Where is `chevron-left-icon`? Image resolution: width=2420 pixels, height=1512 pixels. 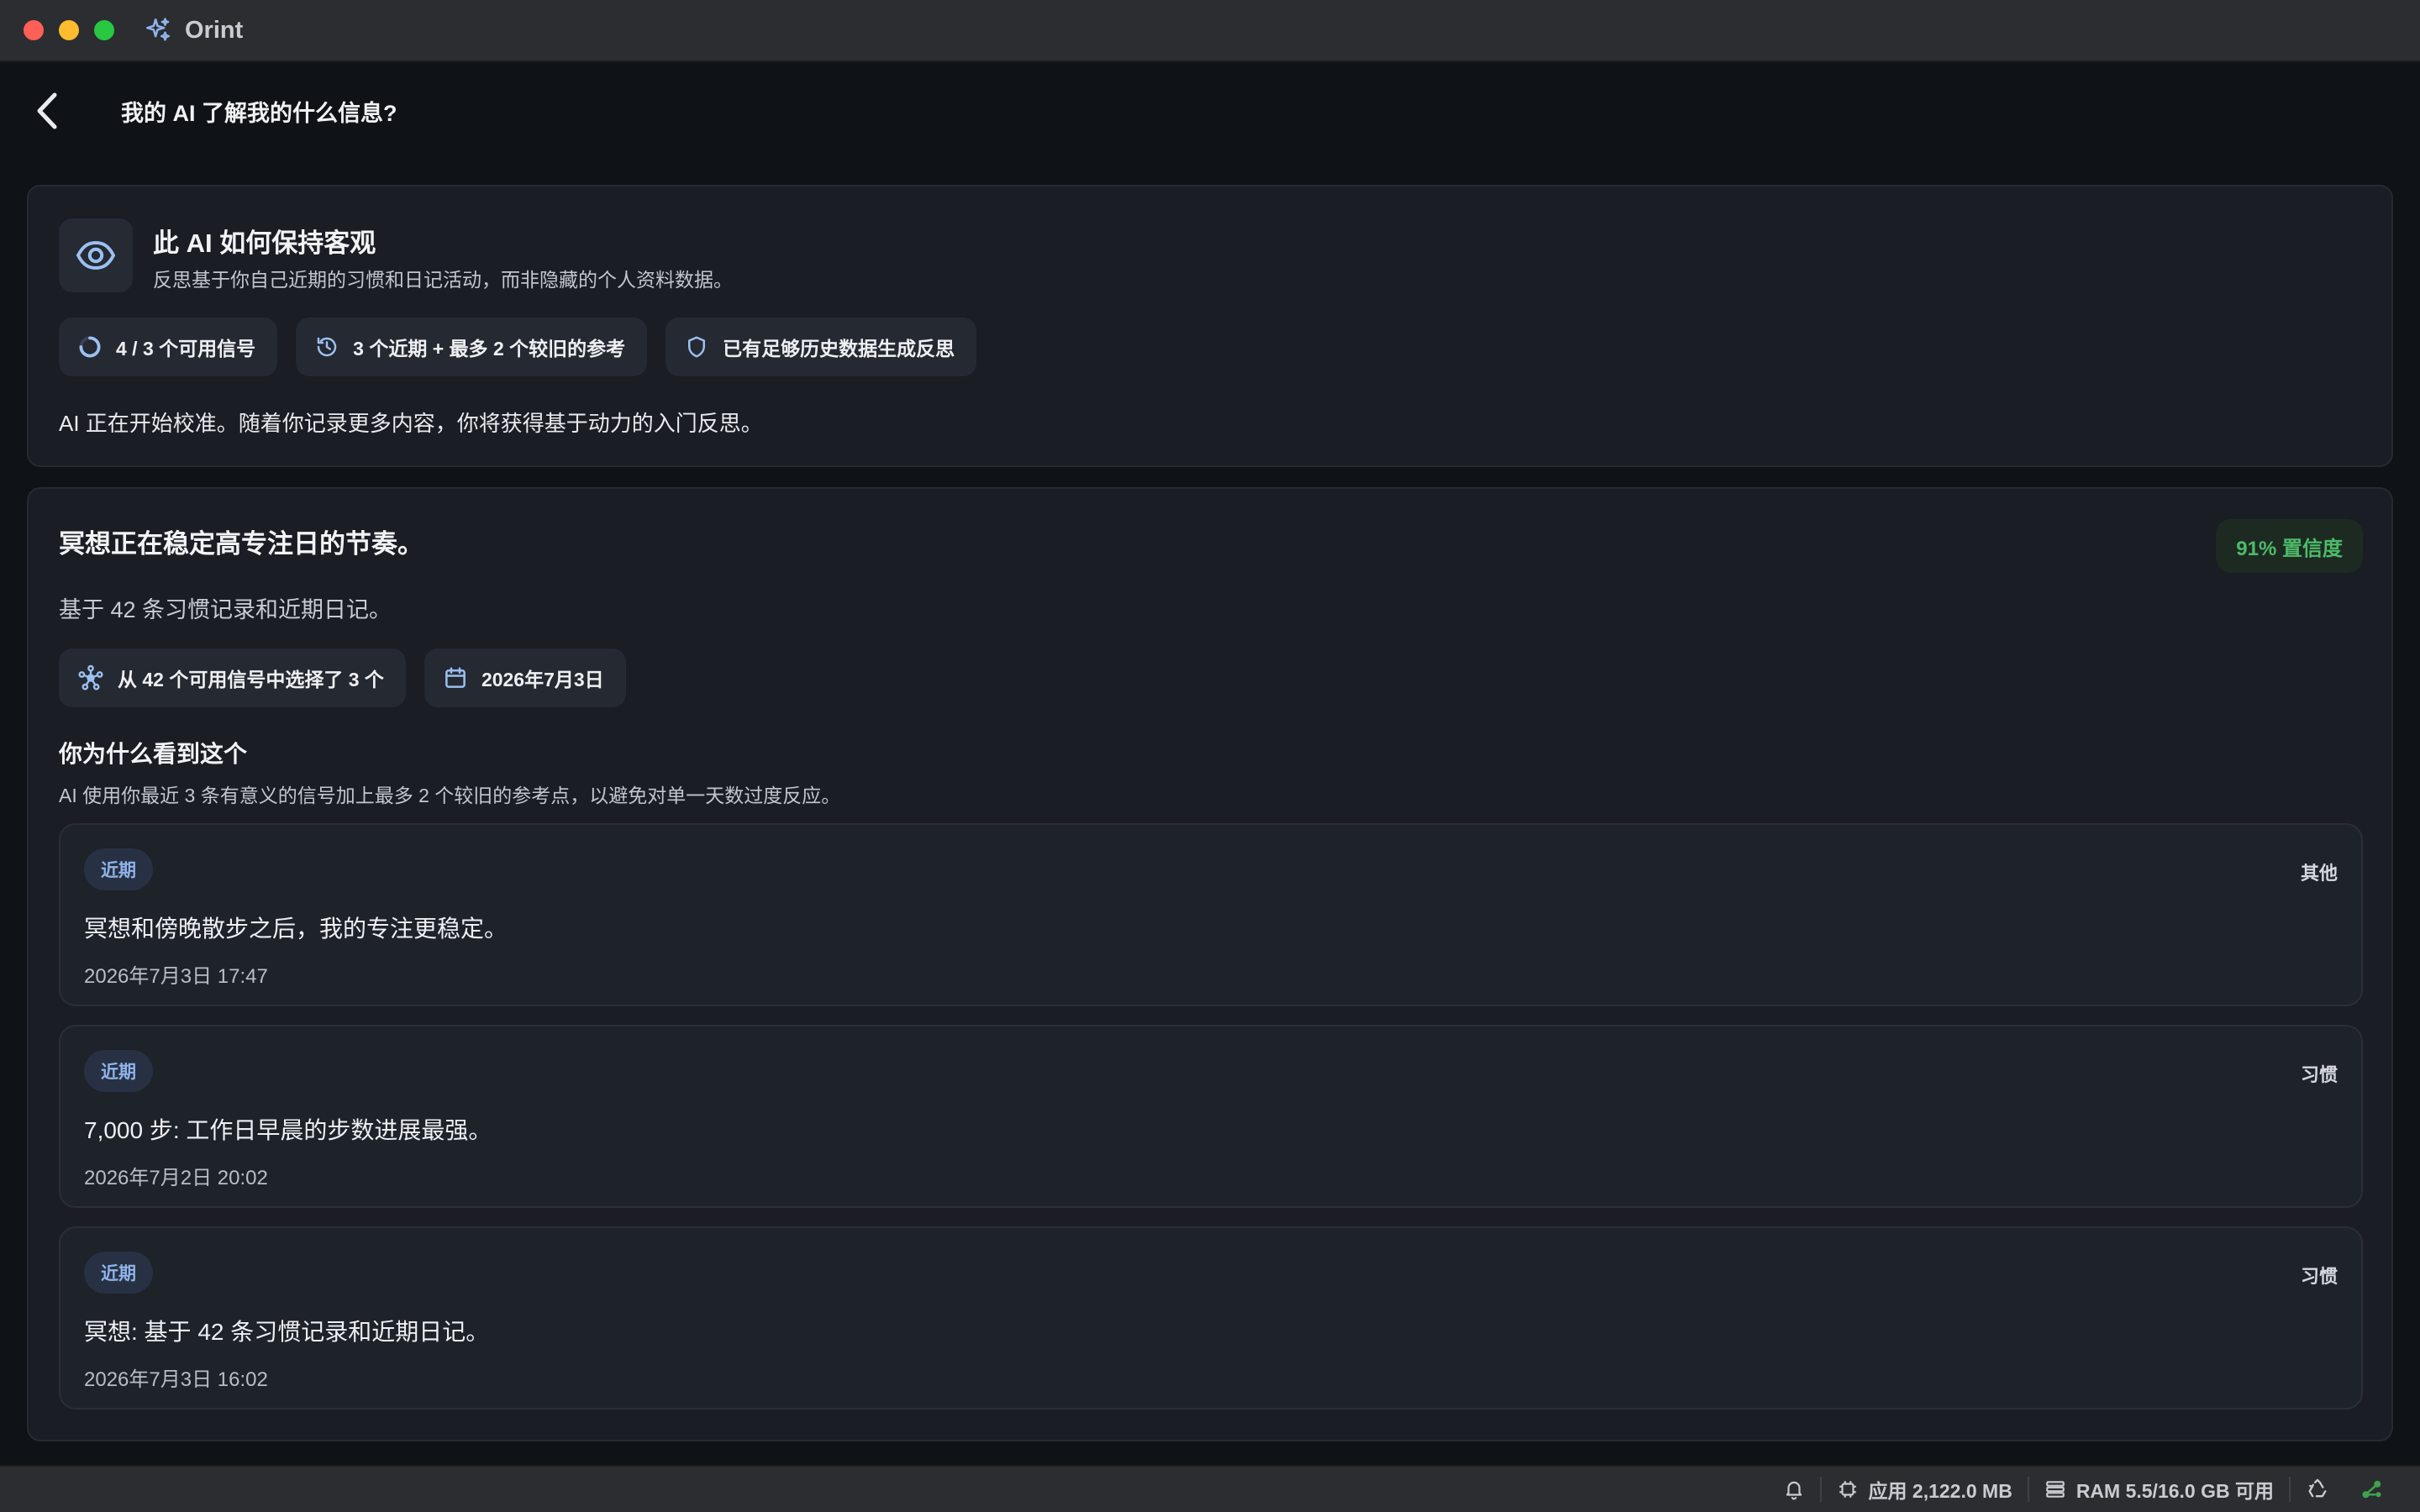 chevron-left-icon is located at coordinates (47, 110).